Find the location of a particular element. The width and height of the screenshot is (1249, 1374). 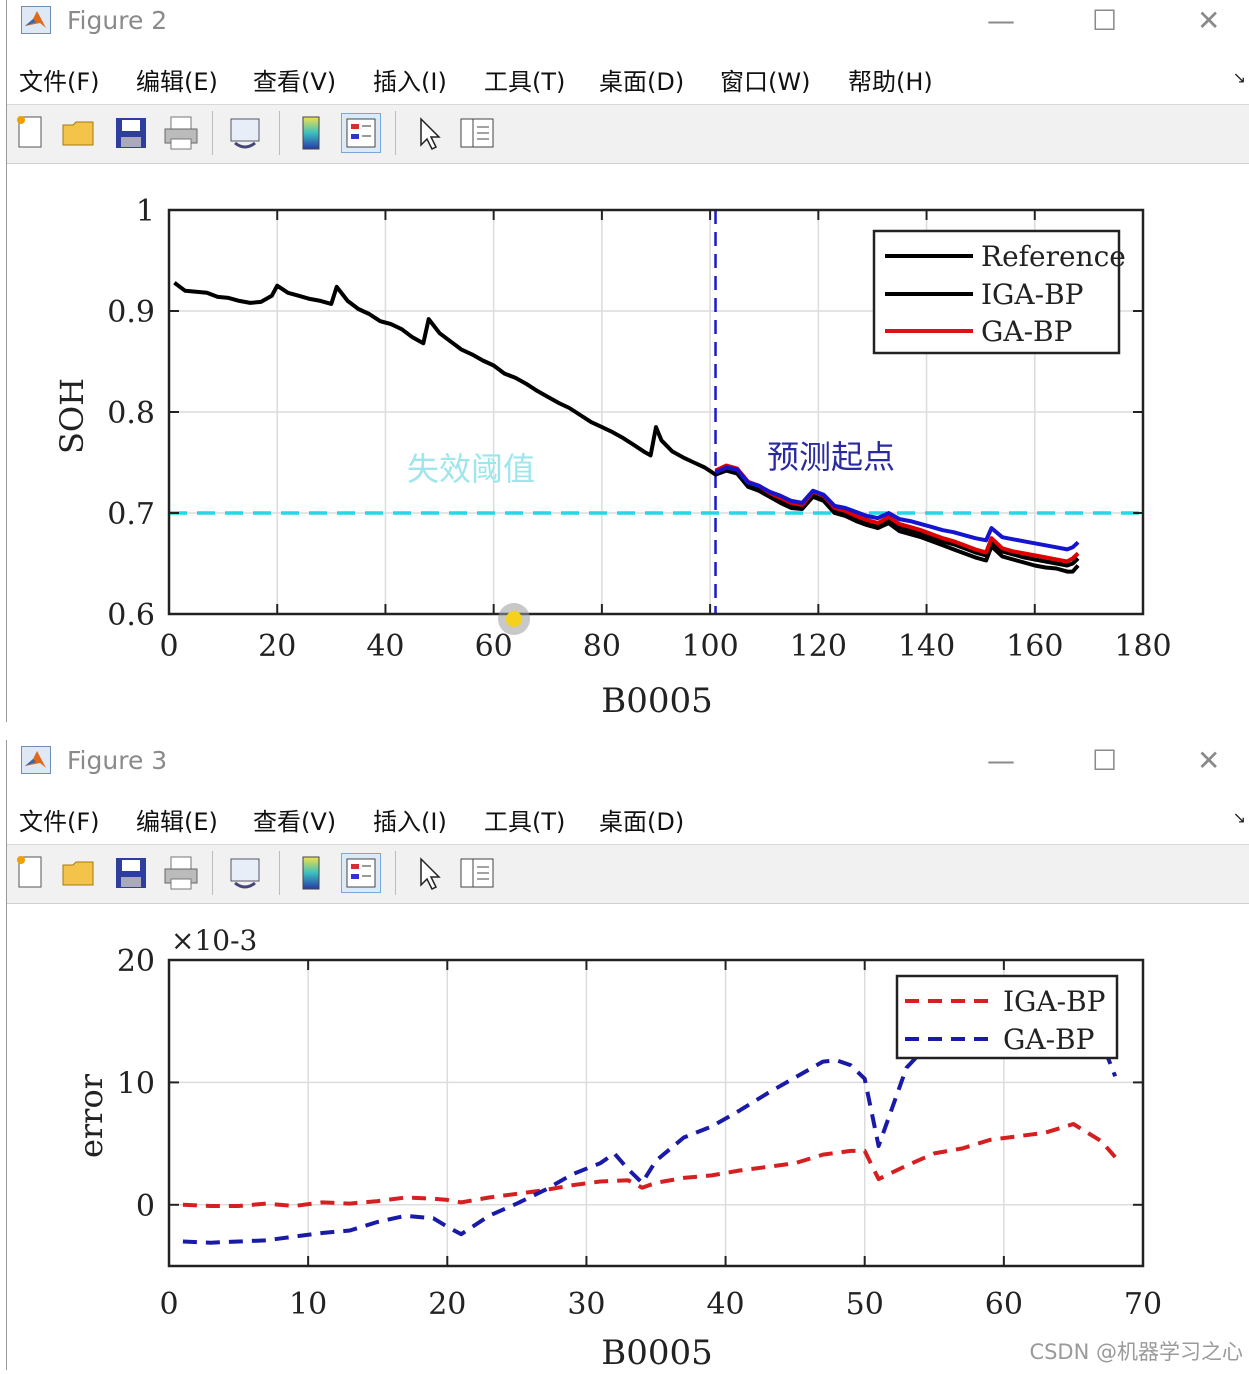

window-title: Figure 3 is located at coordinates (117, 760).